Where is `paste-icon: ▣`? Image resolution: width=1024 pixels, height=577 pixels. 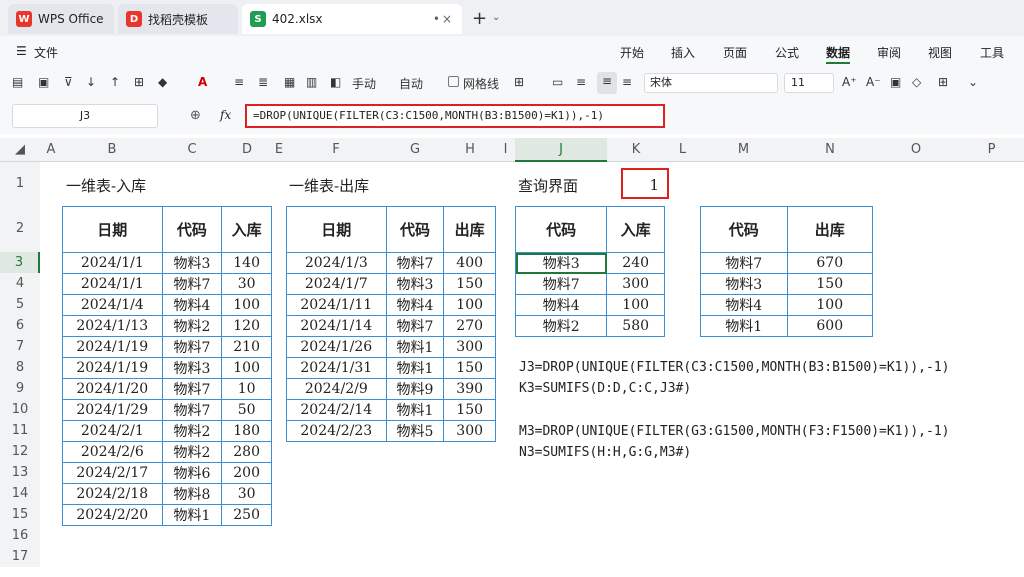 paste-icon: ▣ is located at coordinates (43, 82).